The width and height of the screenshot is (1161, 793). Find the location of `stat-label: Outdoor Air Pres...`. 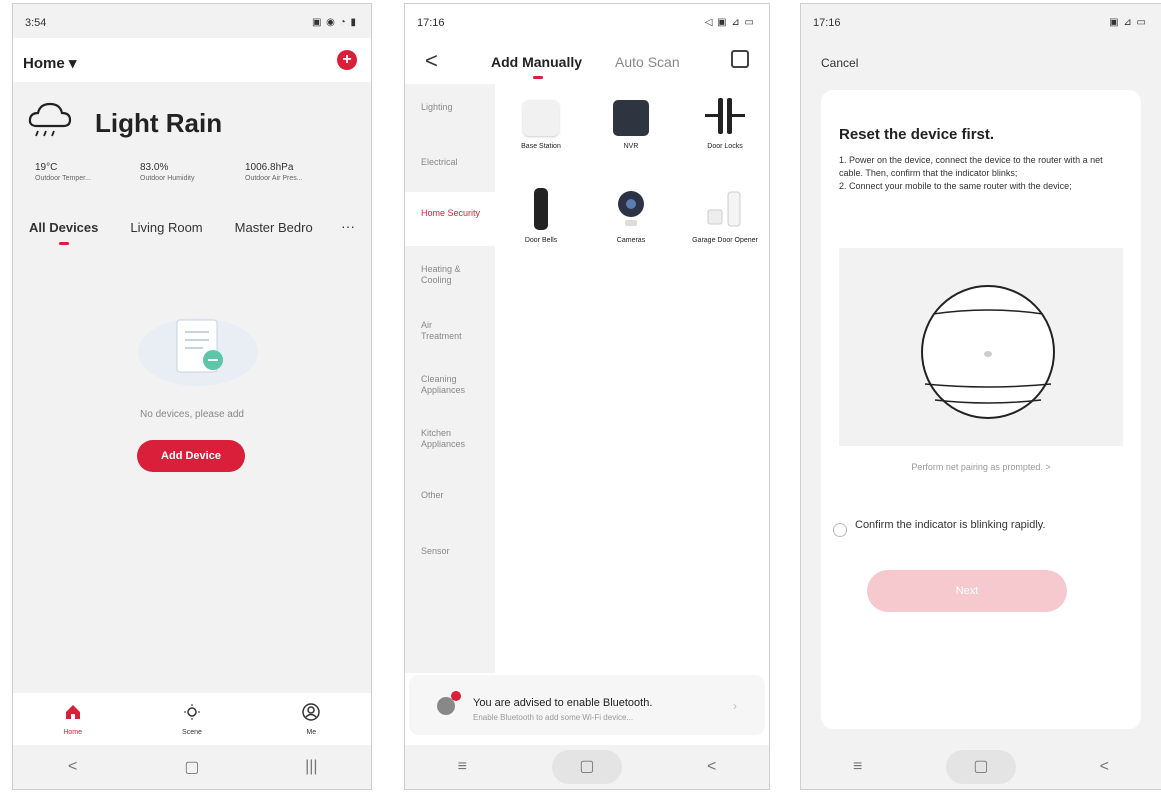

stat-label: Outdoor Air Pres... is located at coordinates (274, 178).